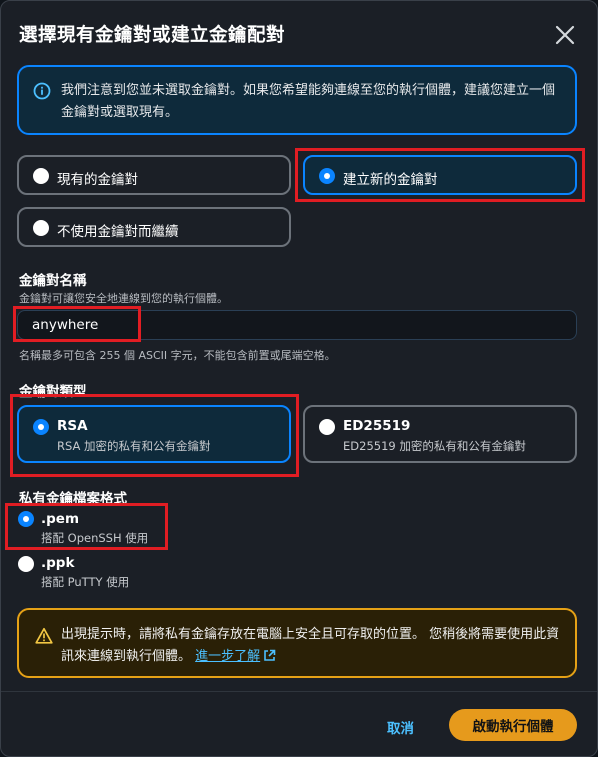  Describe the element at coordinates (152, 35) in the screenshot. I see `modal-title: 選擇現有金鑰對或建立金鑰配對` at that location.